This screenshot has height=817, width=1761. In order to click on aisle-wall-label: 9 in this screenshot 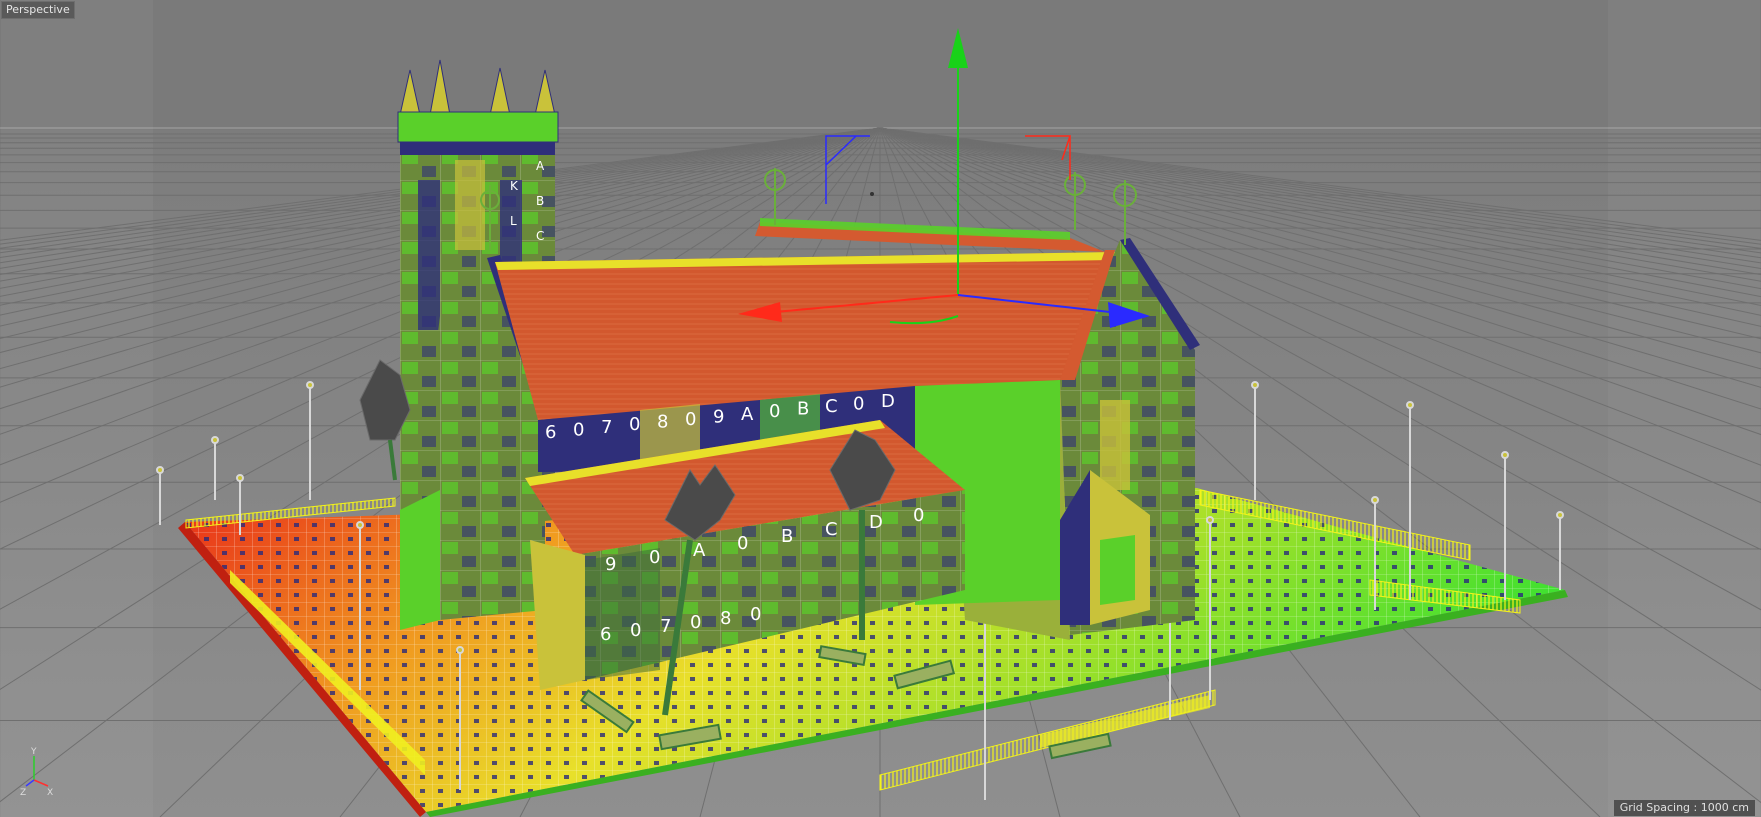, I will do `click(610, 564)`.